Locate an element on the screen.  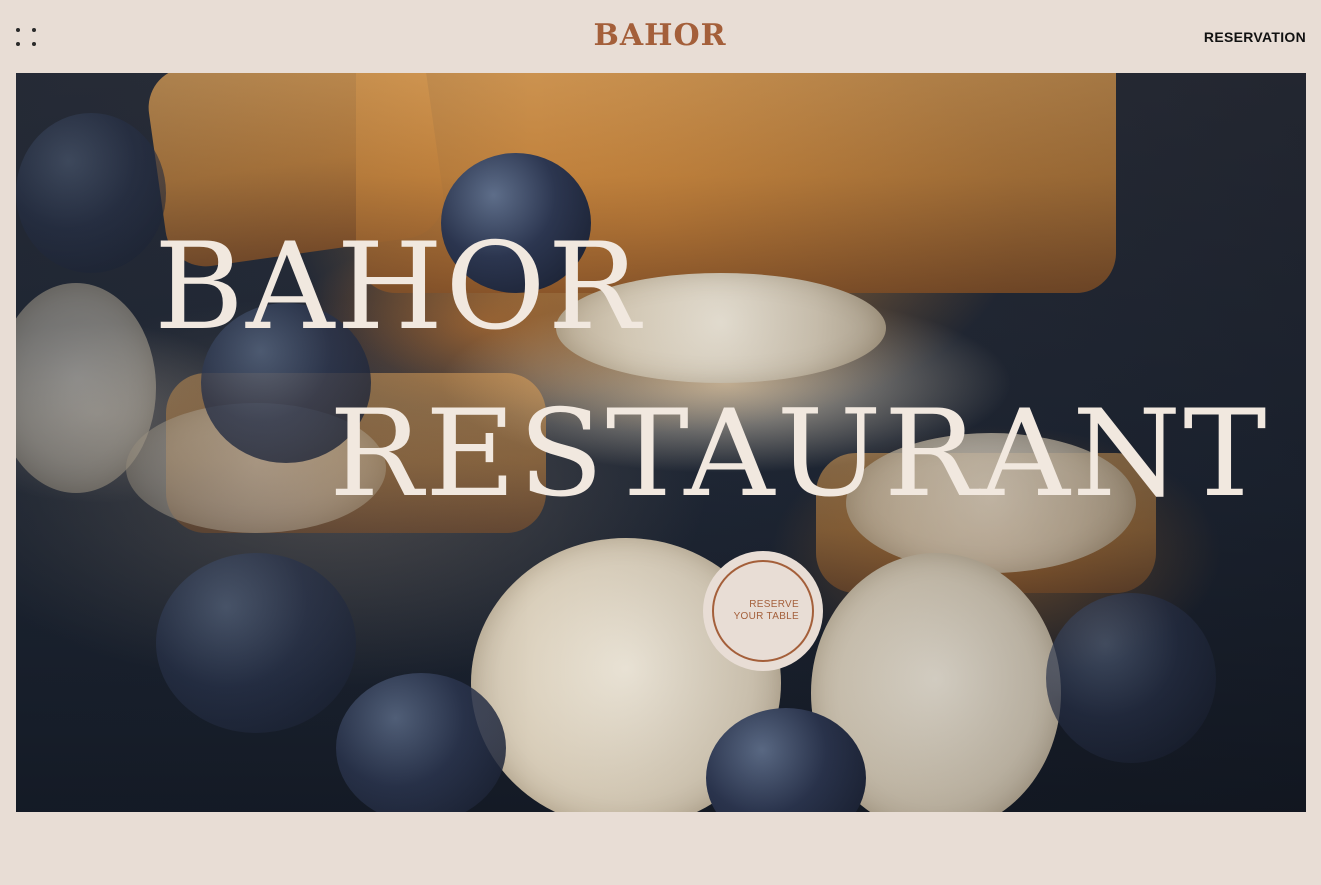
brand-logo: BAHOR is located at coordinates (660, 35).